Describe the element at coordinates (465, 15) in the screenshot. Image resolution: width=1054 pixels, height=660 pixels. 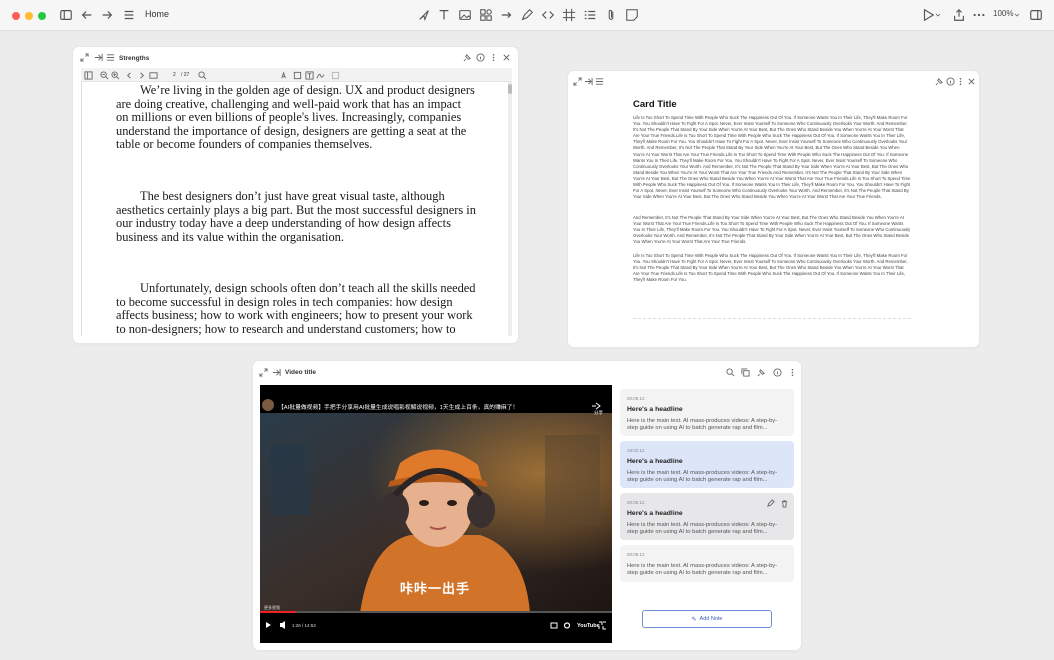
I see `image-icon` at that location.